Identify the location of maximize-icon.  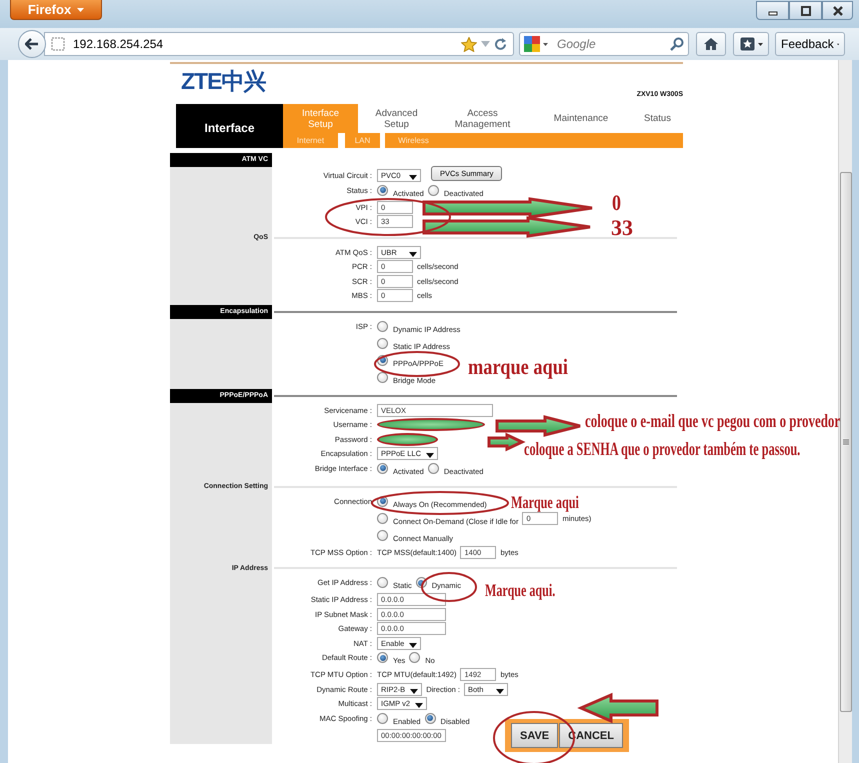
(806, 11).